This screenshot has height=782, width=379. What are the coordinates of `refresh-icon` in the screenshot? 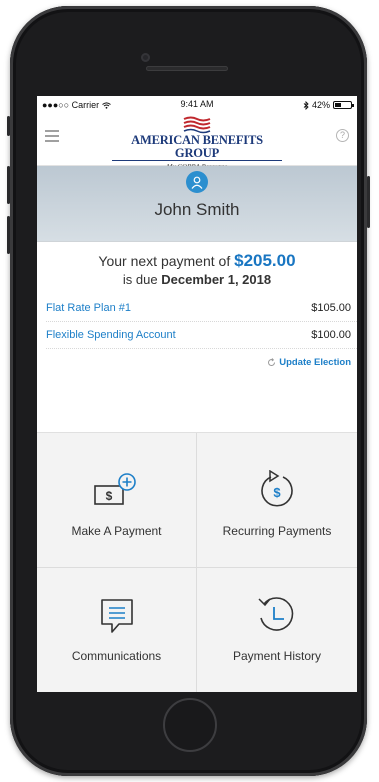 It's located at (272, 362).